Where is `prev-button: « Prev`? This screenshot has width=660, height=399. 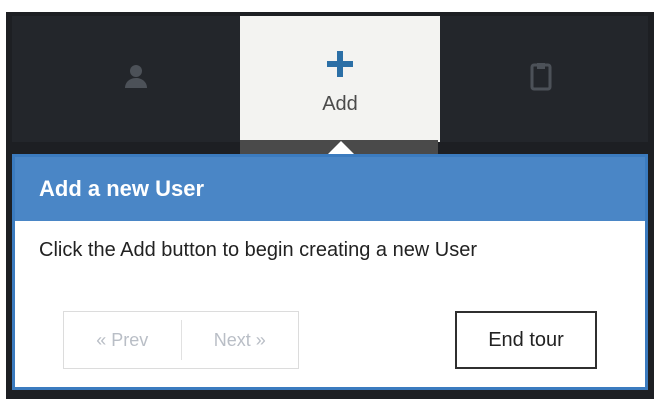 prev-button: « Prev is located at coordinates (122, 340).